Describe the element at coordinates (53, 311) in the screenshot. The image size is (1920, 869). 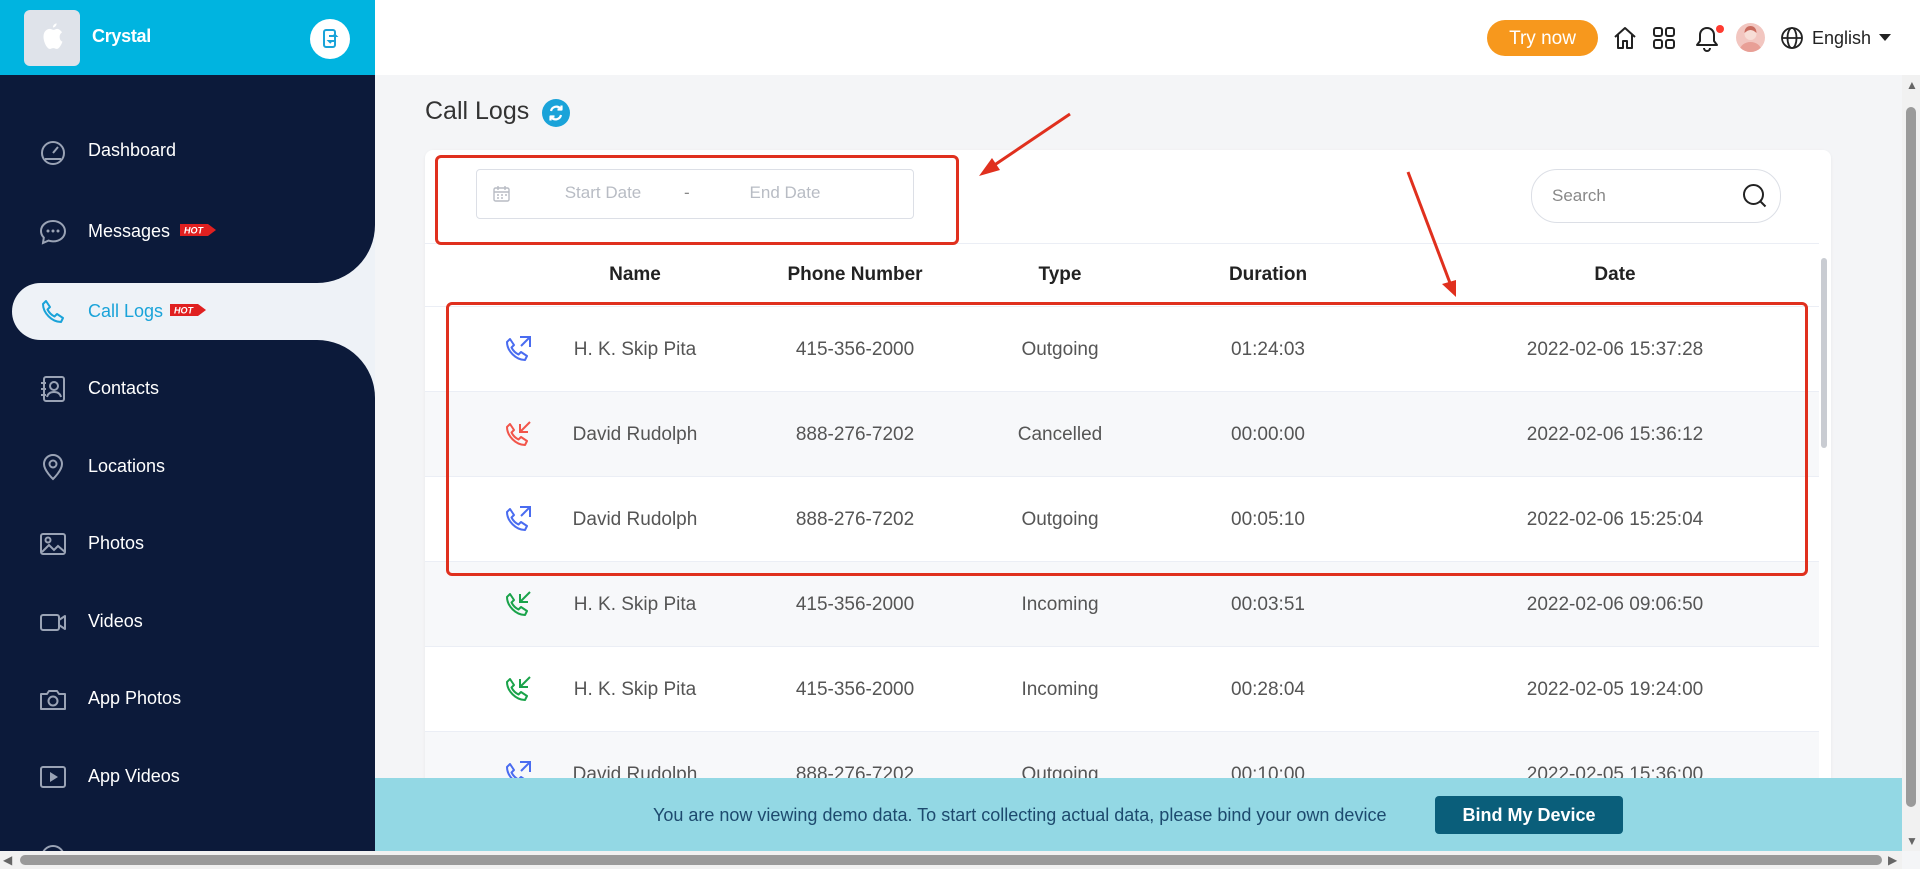
I see `phone-icon` at that location.